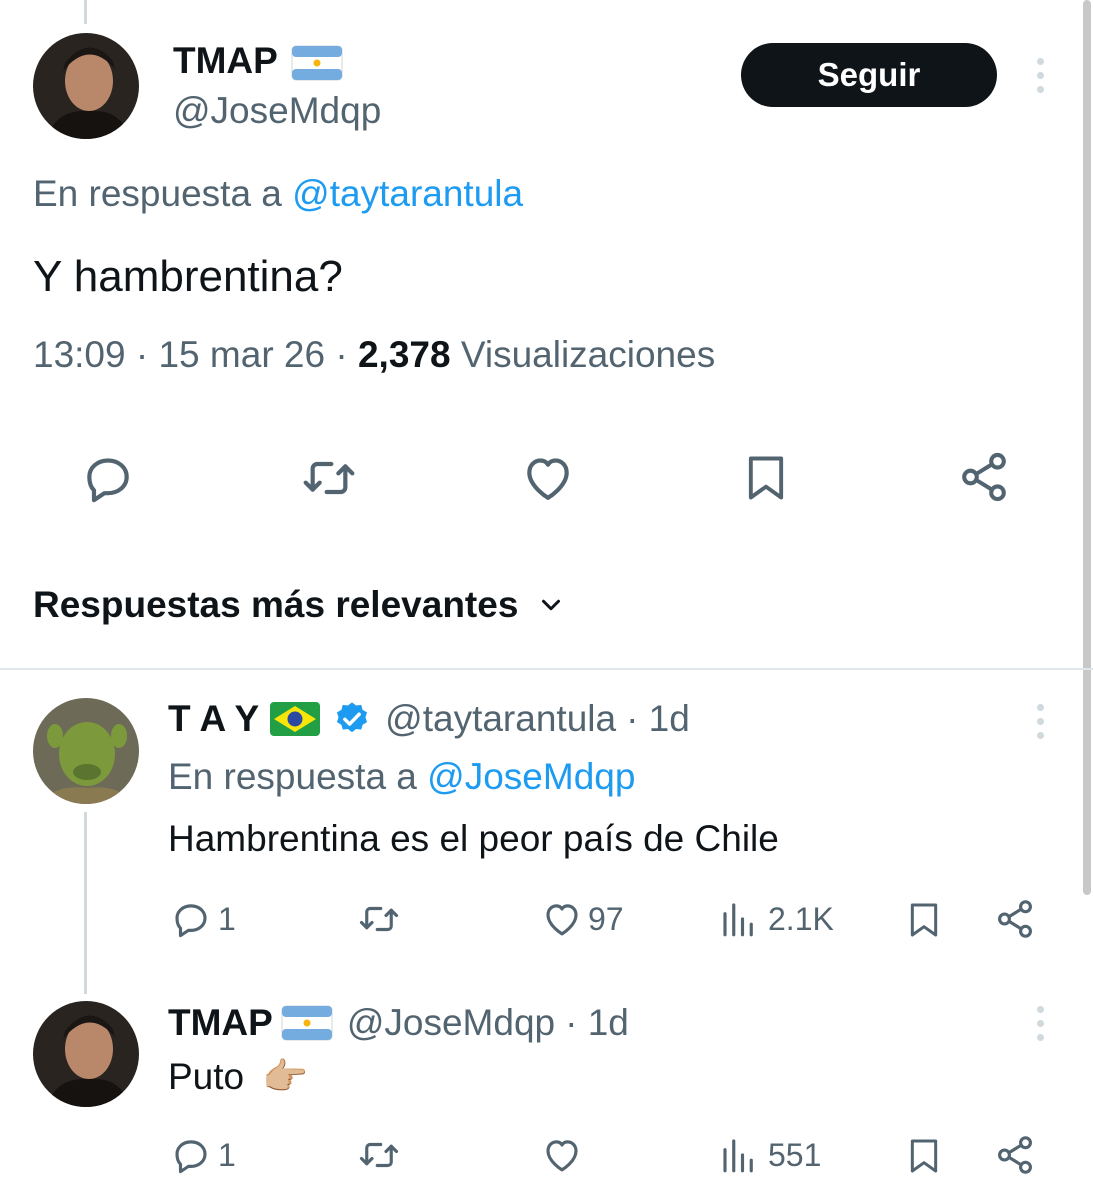 The image size is (1093, 1200). Describe the element at coordinates (795, 1154) in the screenshot. I see `views-count: 551` at that location.